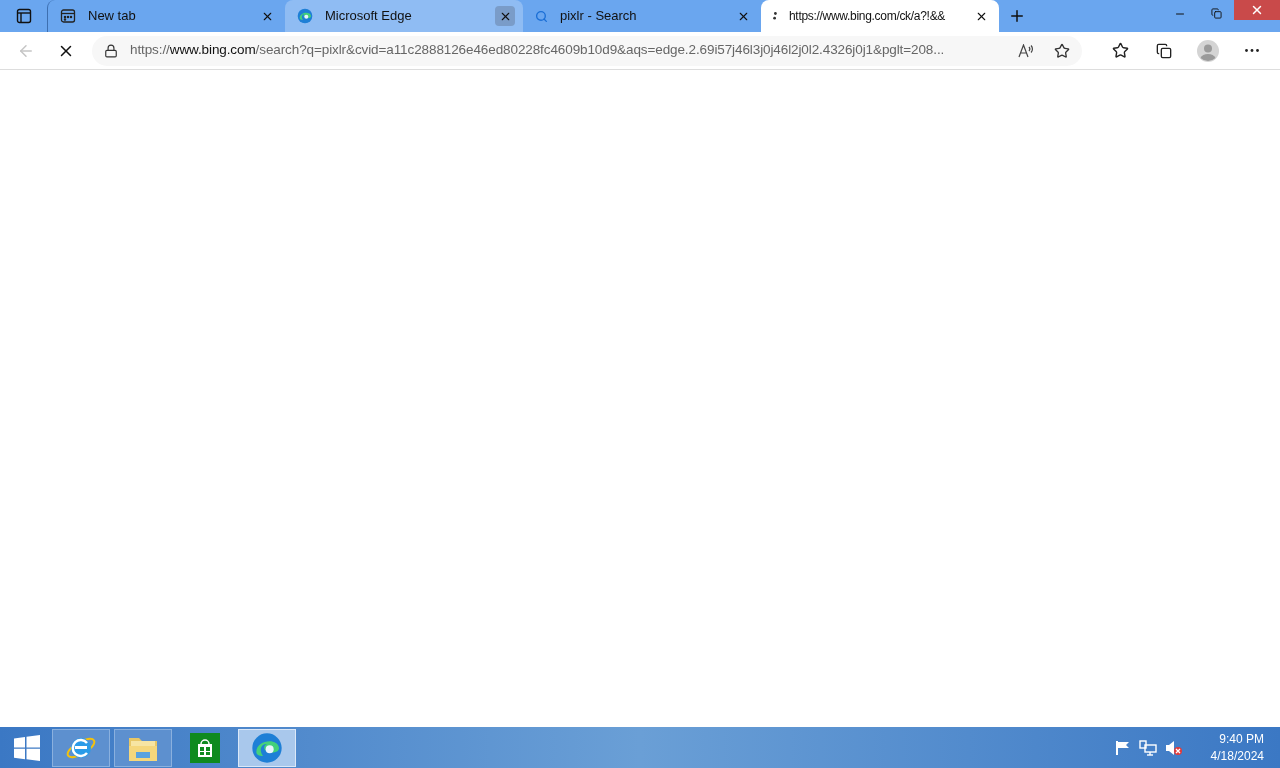 This screenshot has height=768, width=1280. I want to click on loading-spinner-icon, so click(775, 16).